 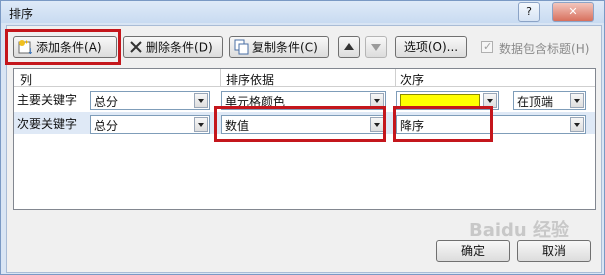 I want to click on header-checkbox: ✓, so click(x=487, y=46).